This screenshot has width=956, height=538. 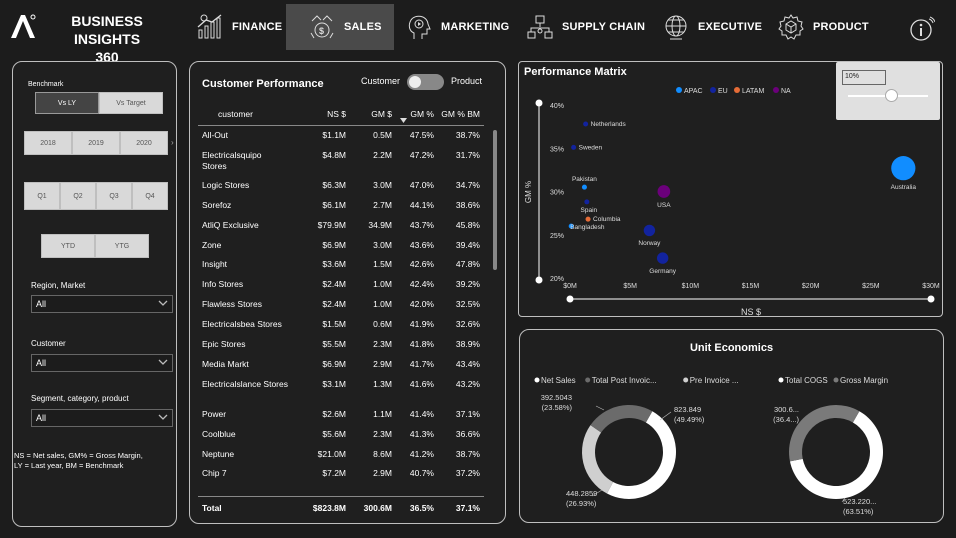 I want to click on quarter-q4-button: Q4, so click(x=150, y=196).